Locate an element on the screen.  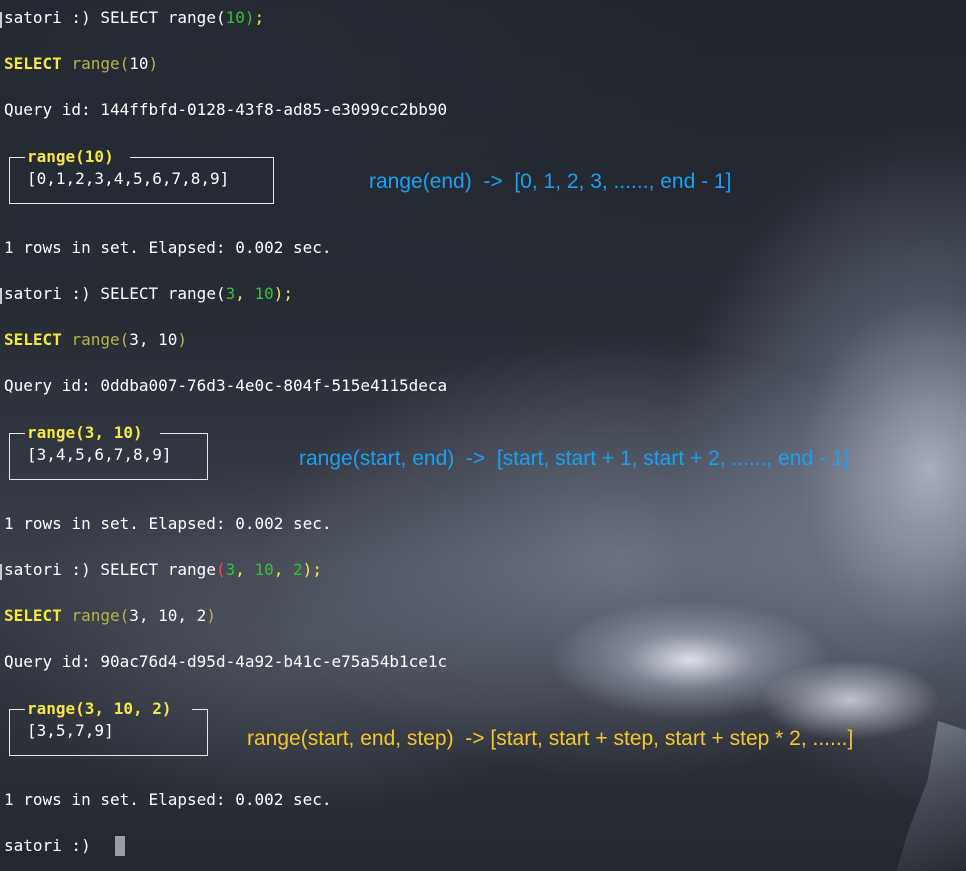
result-table: range(3, 10, 2) [3,5,7,9] is located at coordinates (108, 727).